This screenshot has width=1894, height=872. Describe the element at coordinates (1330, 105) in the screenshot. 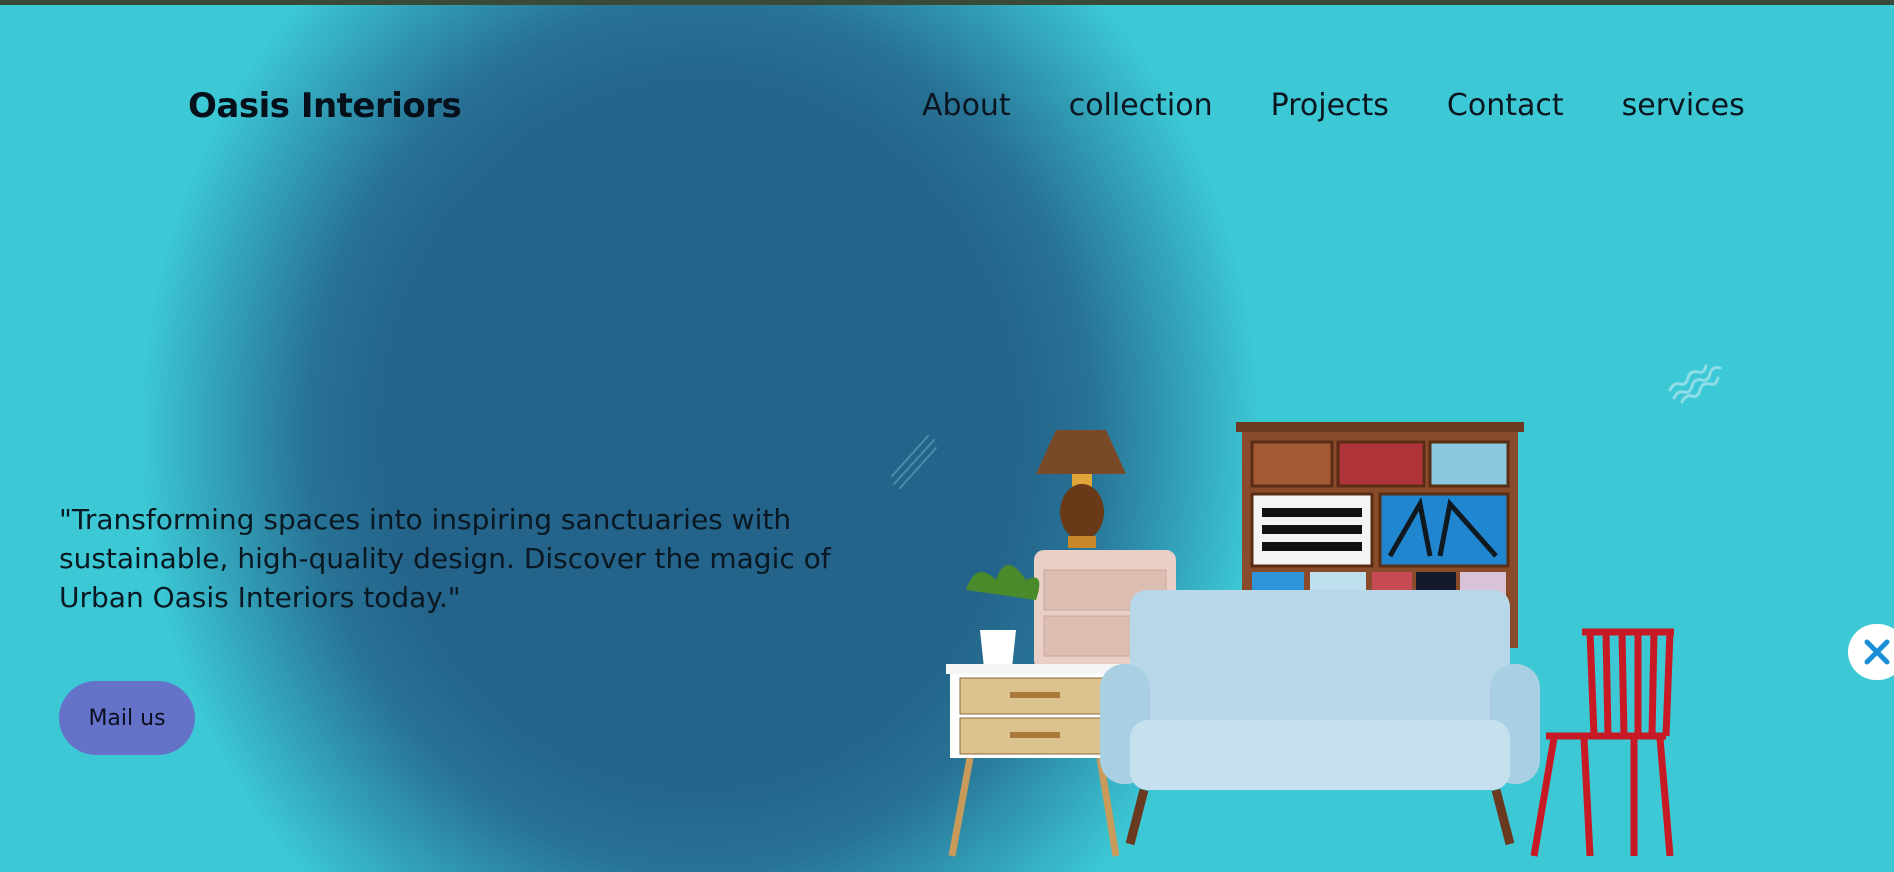

I see `nav-projects: Projects` at that location.